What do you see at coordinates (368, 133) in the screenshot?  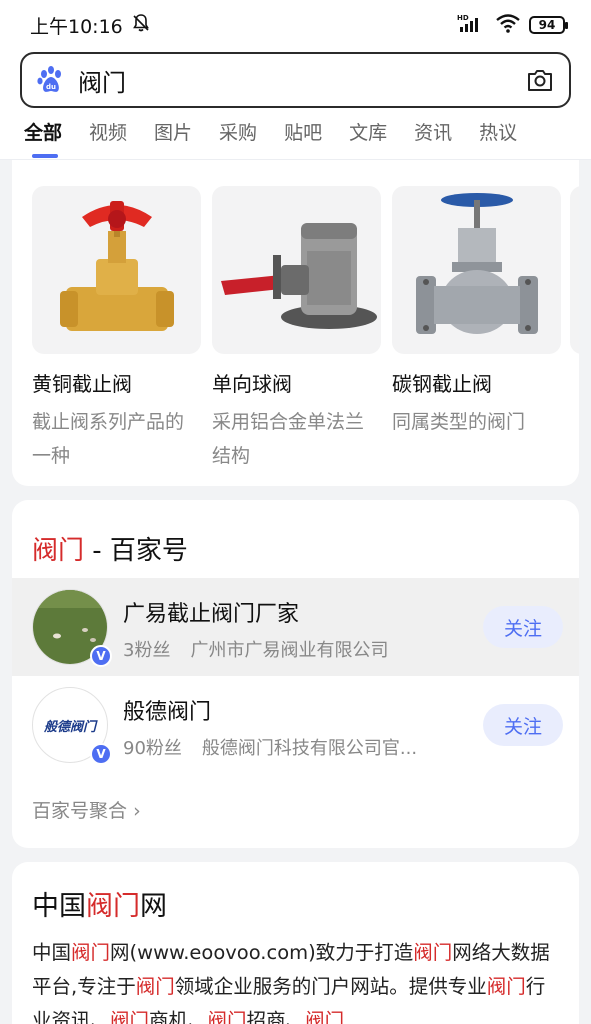 I see `tab-wenku: 文库` at bounding box center [368, 133].